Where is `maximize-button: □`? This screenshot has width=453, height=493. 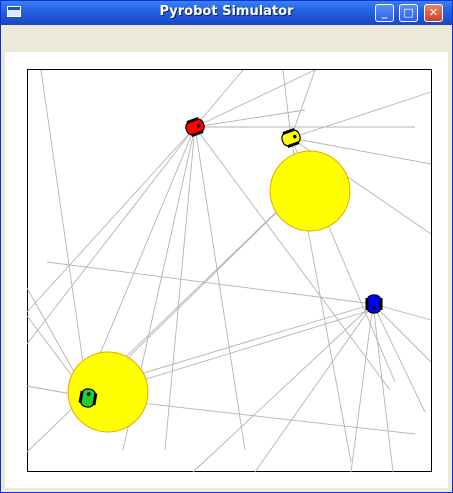
maximize-button: □ is located at coordinates (408, 13).